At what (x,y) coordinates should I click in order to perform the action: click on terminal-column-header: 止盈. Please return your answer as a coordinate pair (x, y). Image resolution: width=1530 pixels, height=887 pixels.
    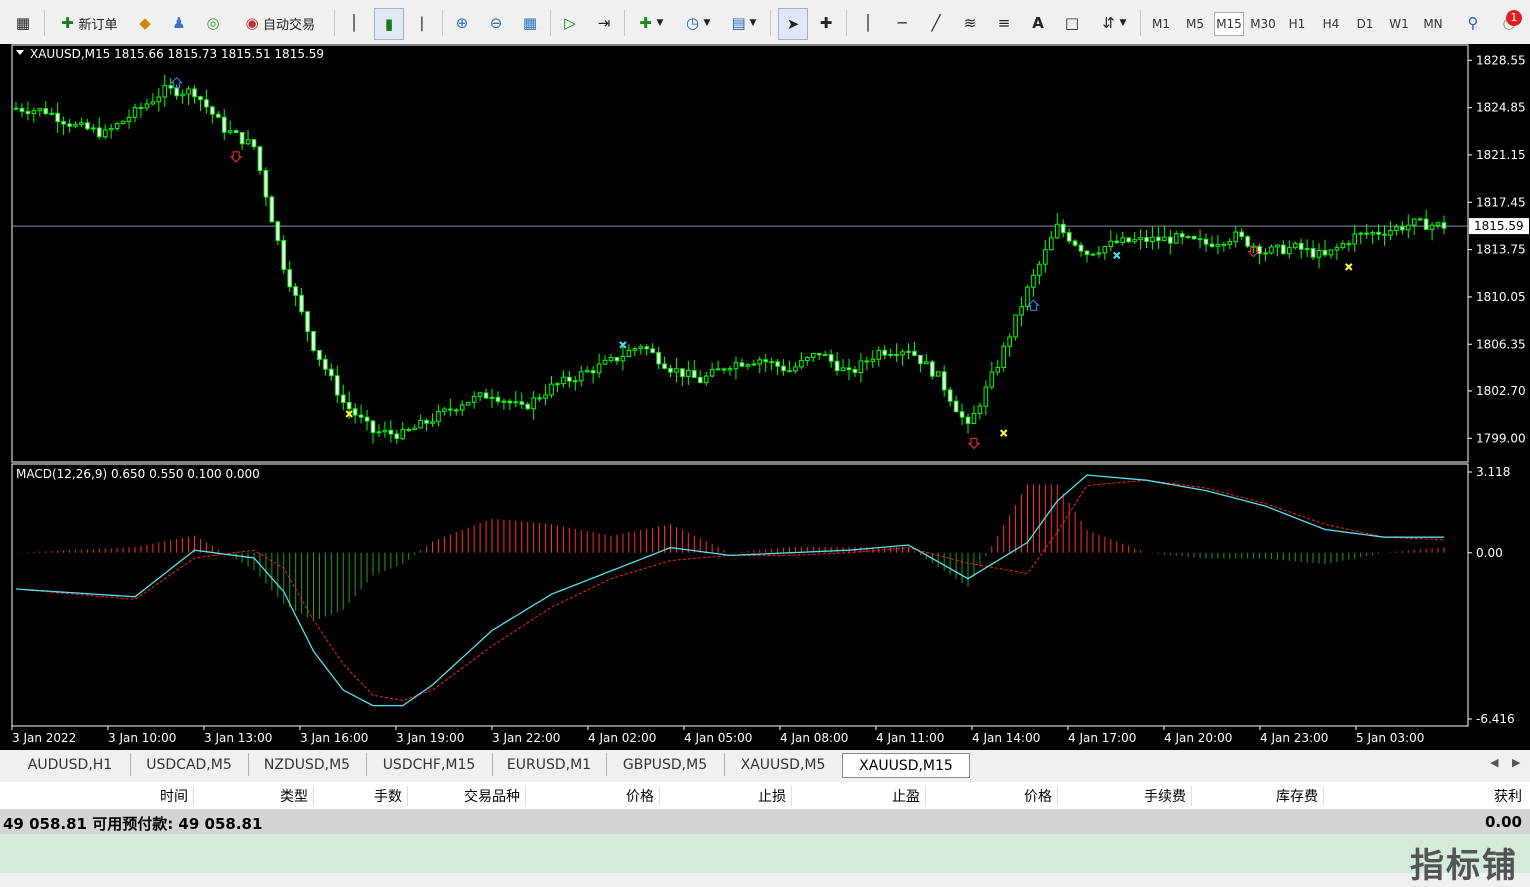
    Looking at the image, I should click on (906, 796).